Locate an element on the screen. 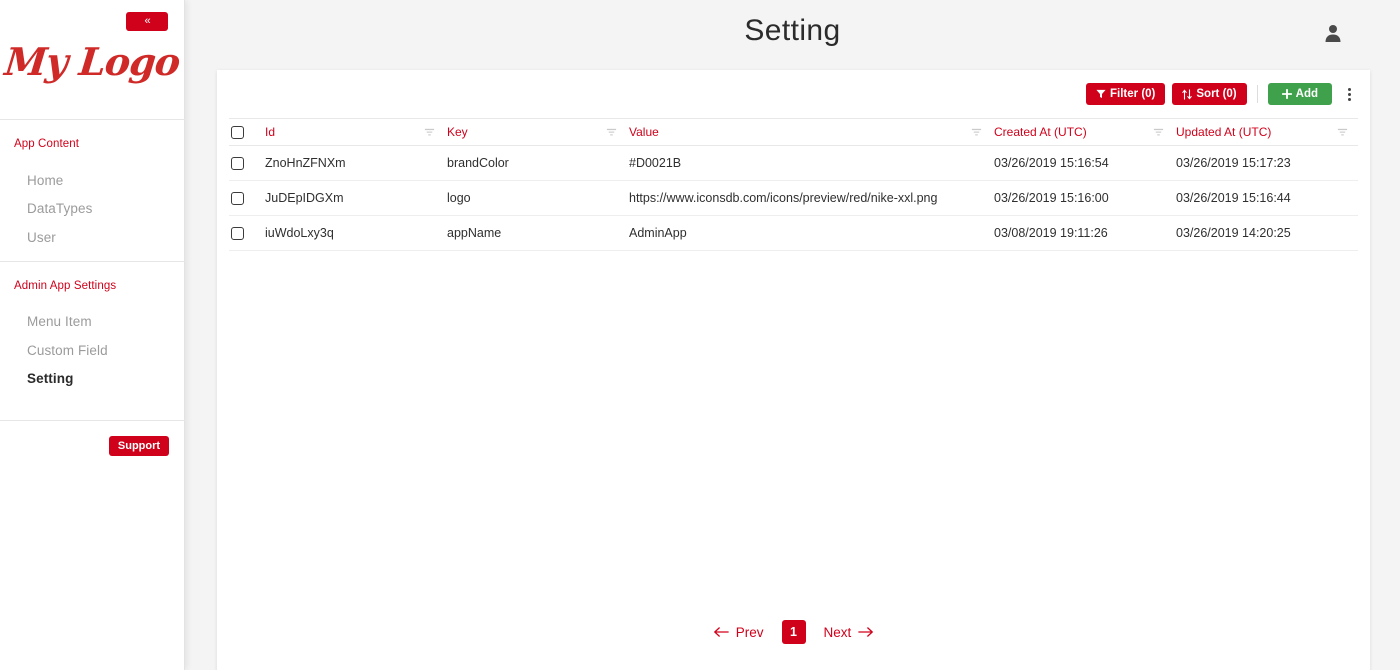 The height and width of the screenshot is (670, 1400). cell-id: JuDEpIDGXm is located at coordinates (354, 198).